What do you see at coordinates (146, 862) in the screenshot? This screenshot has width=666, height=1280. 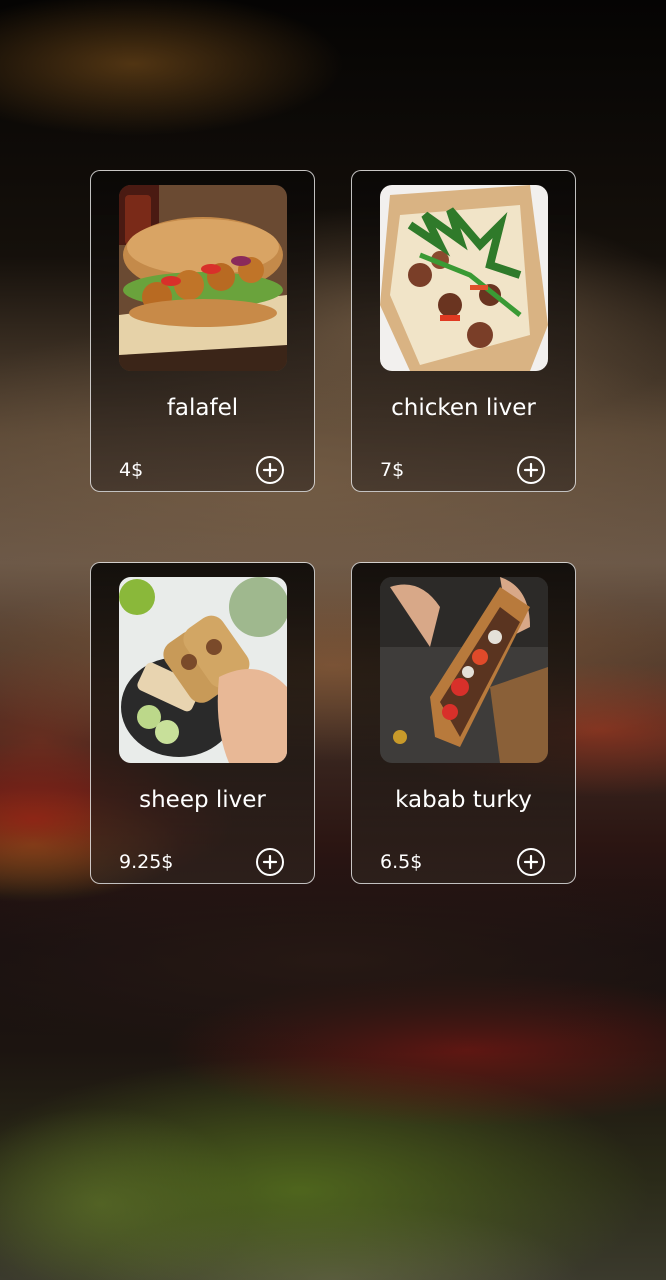 I see `menu-item-price: 9.25$` at bounding box center [146, 862].